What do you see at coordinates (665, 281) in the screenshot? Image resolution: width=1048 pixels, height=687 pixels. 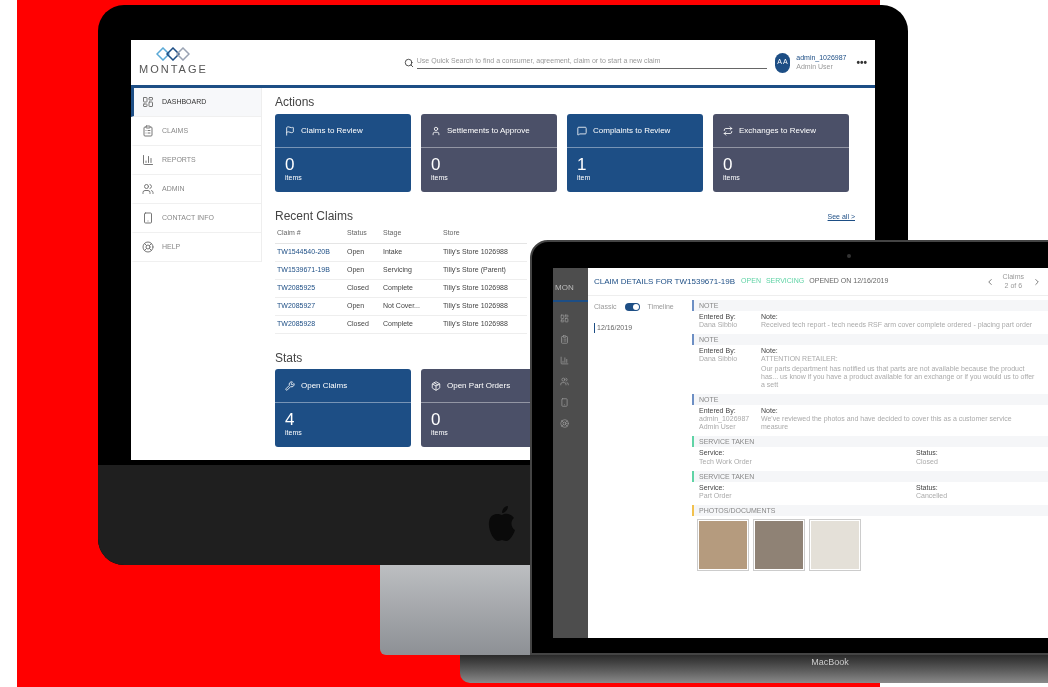 I see `claim-title: CLAIM DETAILS FOR TW1539671-19B` at bounding box center [665, 281].